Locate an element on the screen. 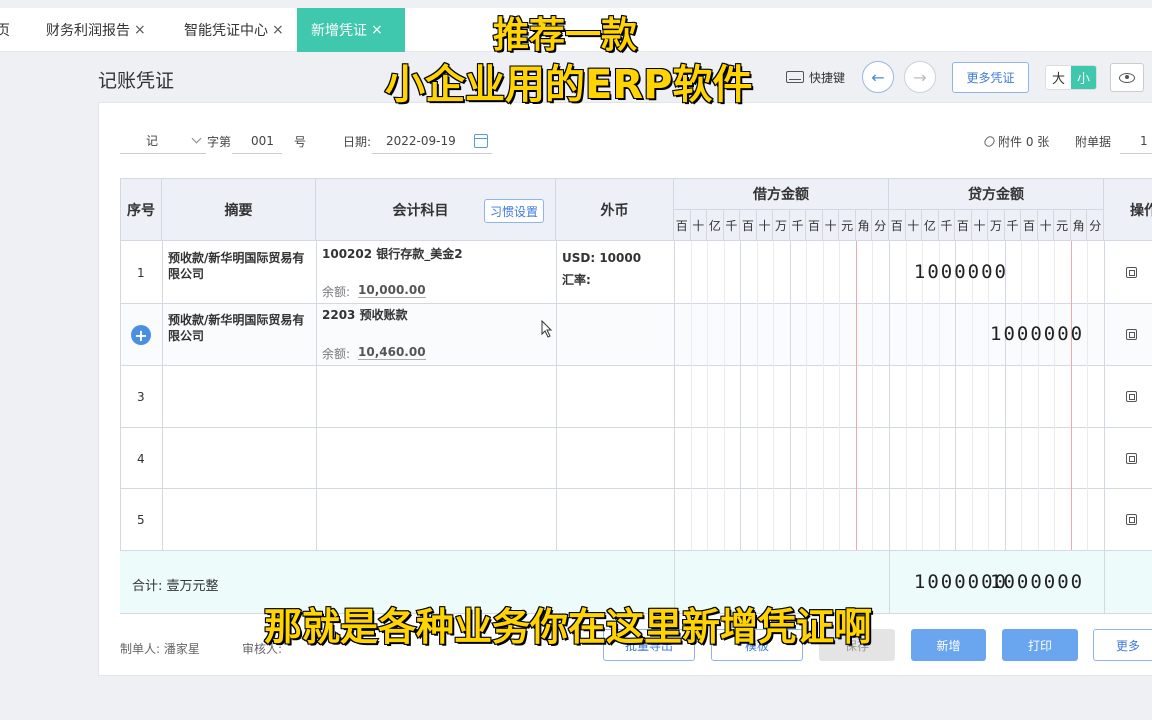 The image size is (1152, 720). attach-docs-input: 1 is located at coordinates (1136, 141).